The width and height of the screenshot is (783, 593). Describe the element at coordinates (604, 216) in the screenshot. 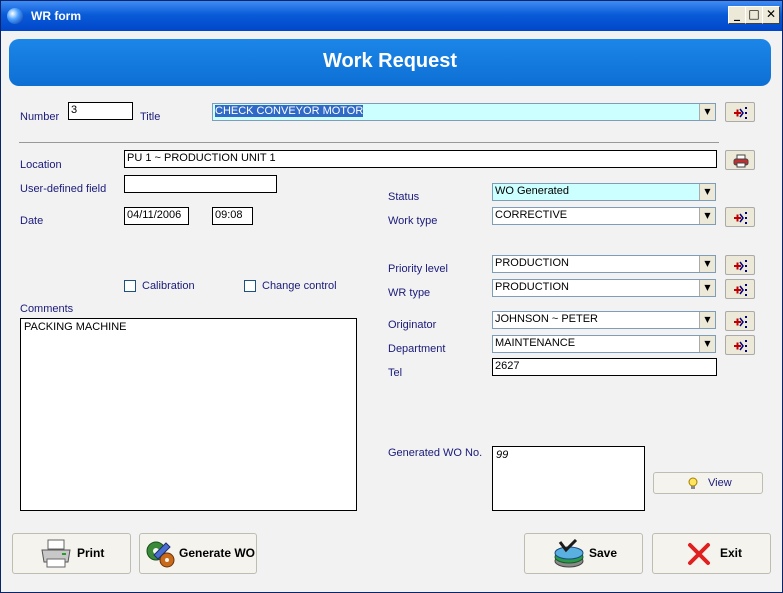

I see `work-type-combo: CORRECTIVE ▼` at that location.